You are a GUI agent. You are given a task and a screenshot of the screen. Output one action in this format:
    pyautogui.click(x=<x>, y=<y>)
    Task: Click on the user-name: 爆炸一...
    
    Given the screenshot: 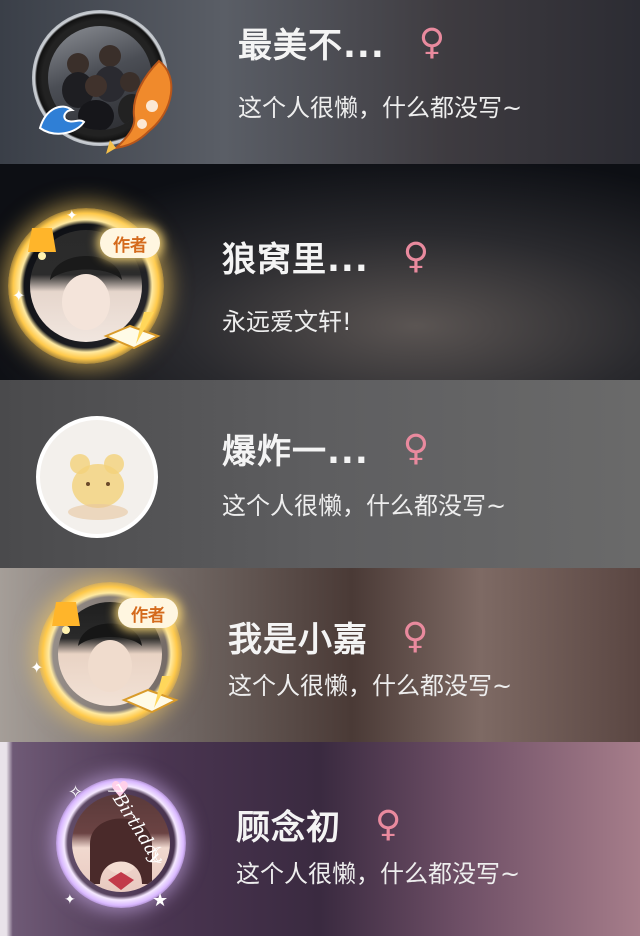 What is the action you would take?
    pyautogui.click(x=295, y=448)
    